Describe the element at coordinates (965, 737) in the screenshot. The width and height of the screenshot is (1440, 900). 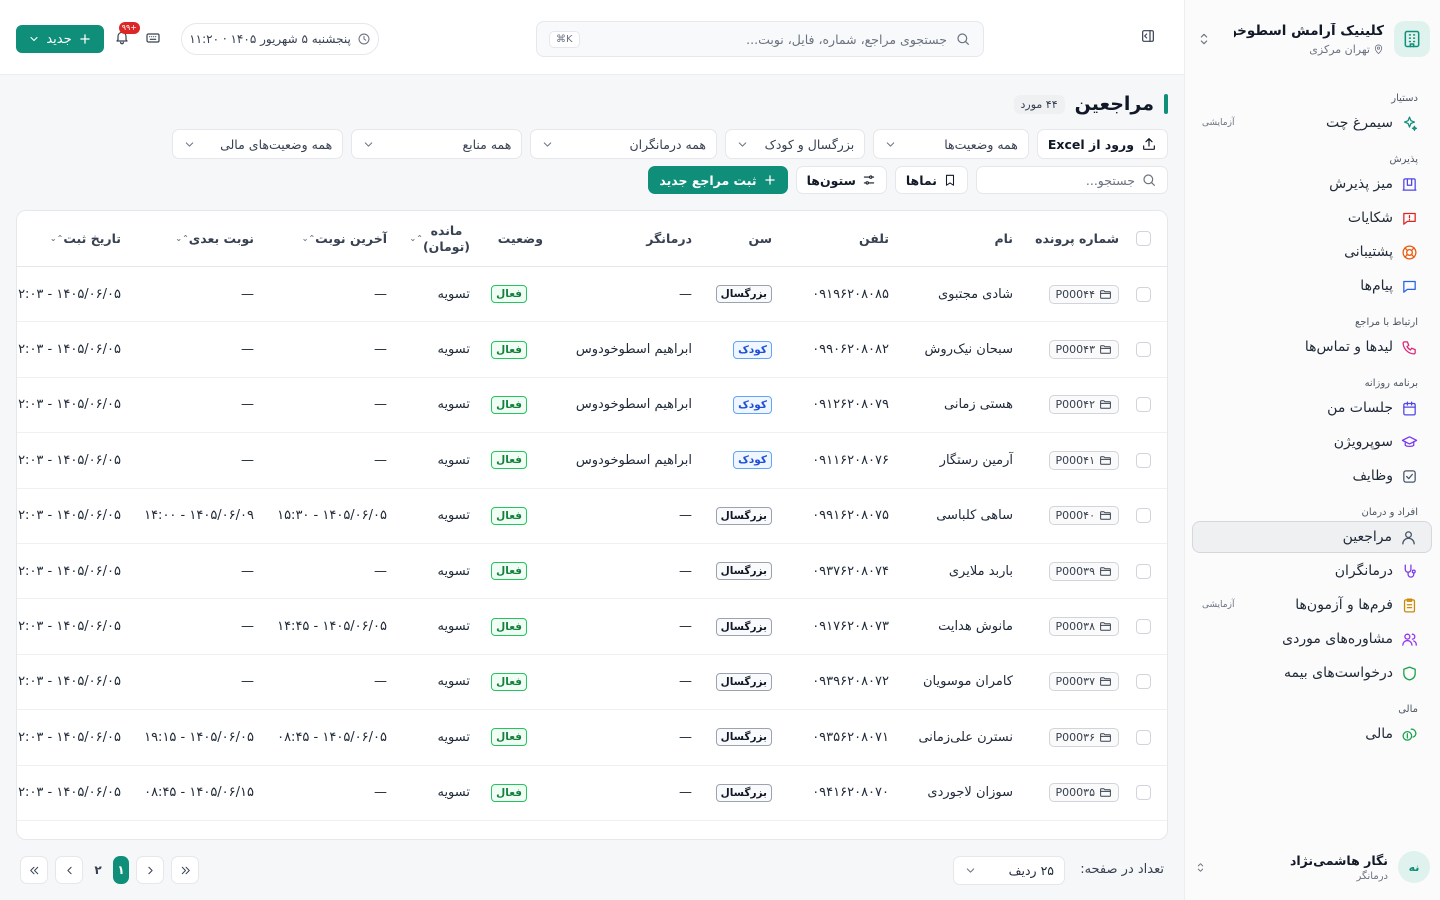
I see `cell-name: نسترن علی‌زمانی` at that location.